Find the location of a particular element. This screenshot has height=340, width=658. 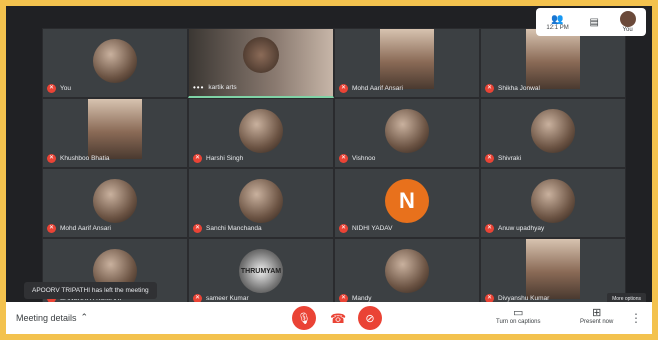

people-button: 👥 12:1 PM is located at coordinates (557, 22).